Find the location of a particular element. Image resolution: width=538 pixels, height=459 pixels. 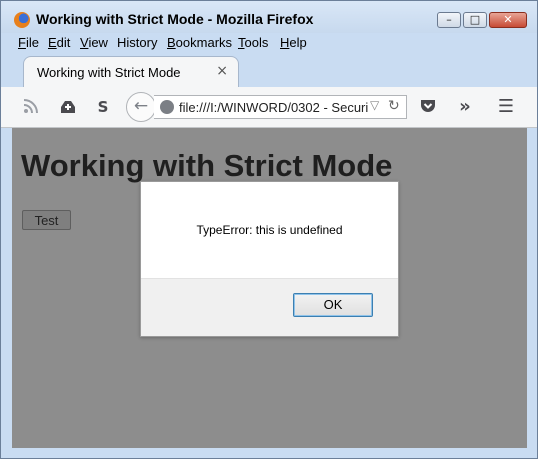

maximize-button: □ is located at coordinates (475, 20).